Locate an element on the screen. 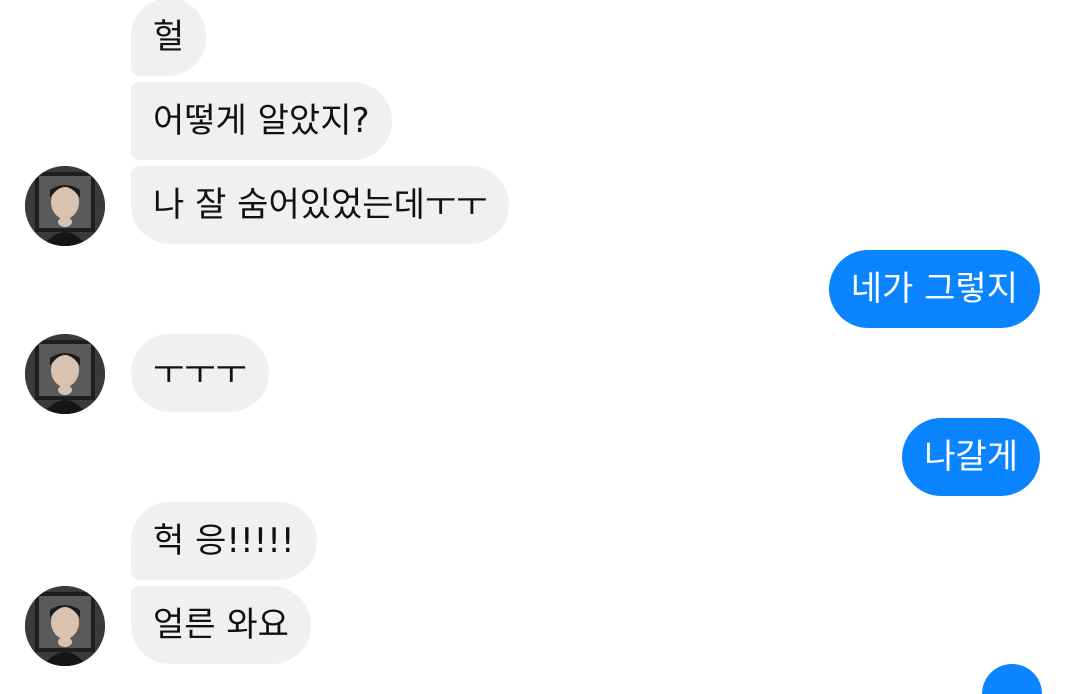  incoming-message-bubble: 나 잘 숨어있었는데ㅜㅜ is located at coordinates (320, 205).